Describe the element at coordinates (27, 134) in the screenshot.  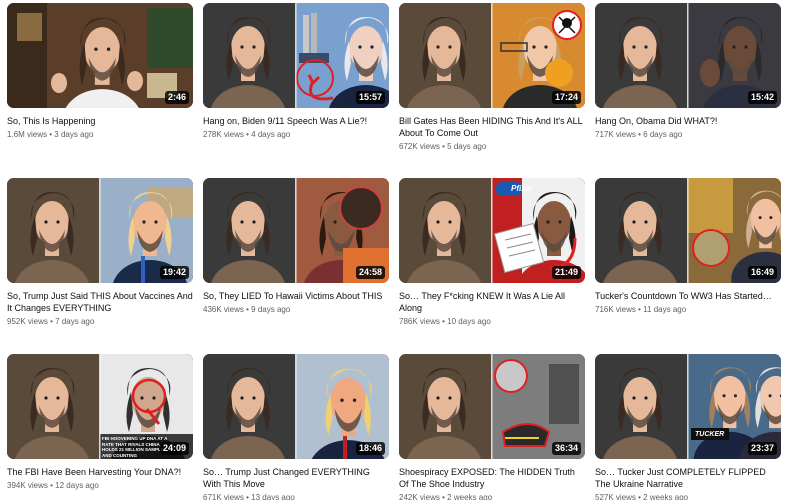
I see `view-count: 1.6M views` at that location.